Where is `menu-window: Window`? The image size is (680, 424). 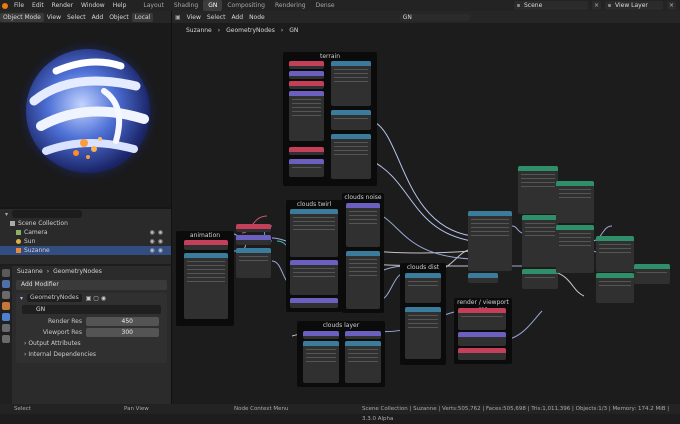
menu-window: Window is located at coordinates (93, 5).